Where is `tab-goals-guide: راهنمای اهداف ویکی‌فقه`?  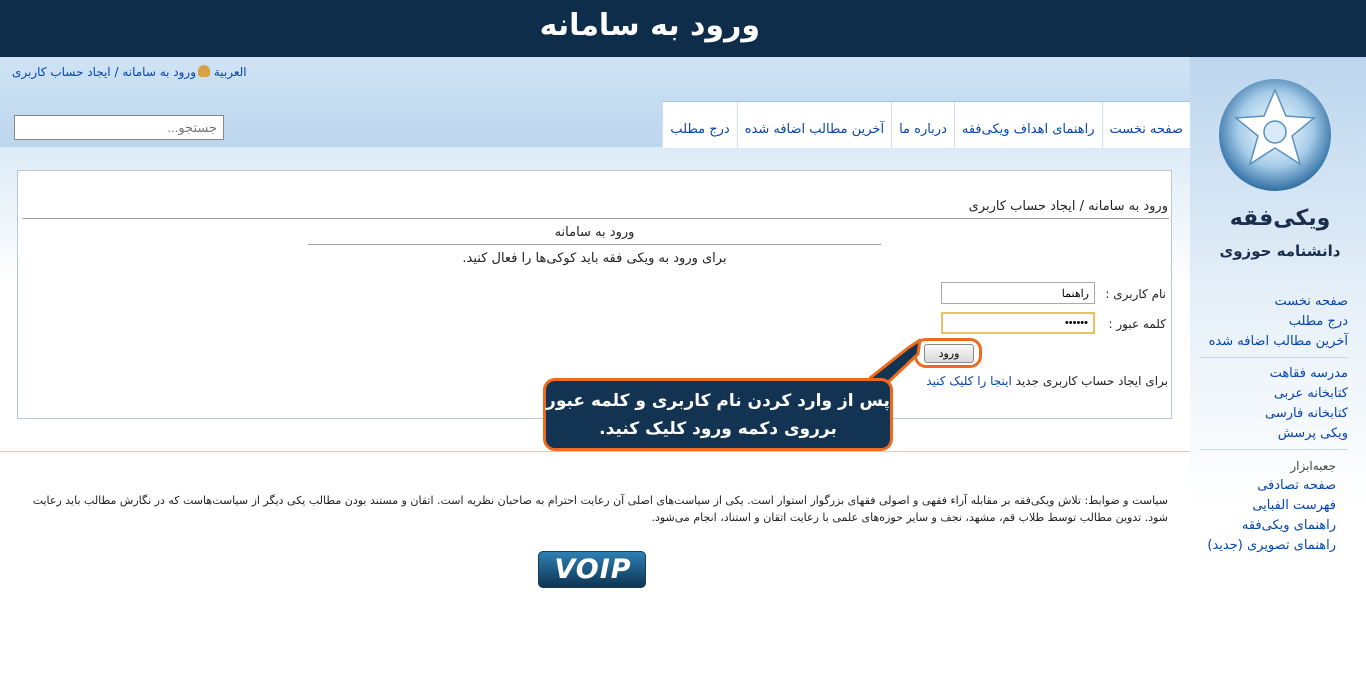 tab-goals-guide: راهنمای اهداف ویکی‌فقه is located at coordinates (1027, 125).